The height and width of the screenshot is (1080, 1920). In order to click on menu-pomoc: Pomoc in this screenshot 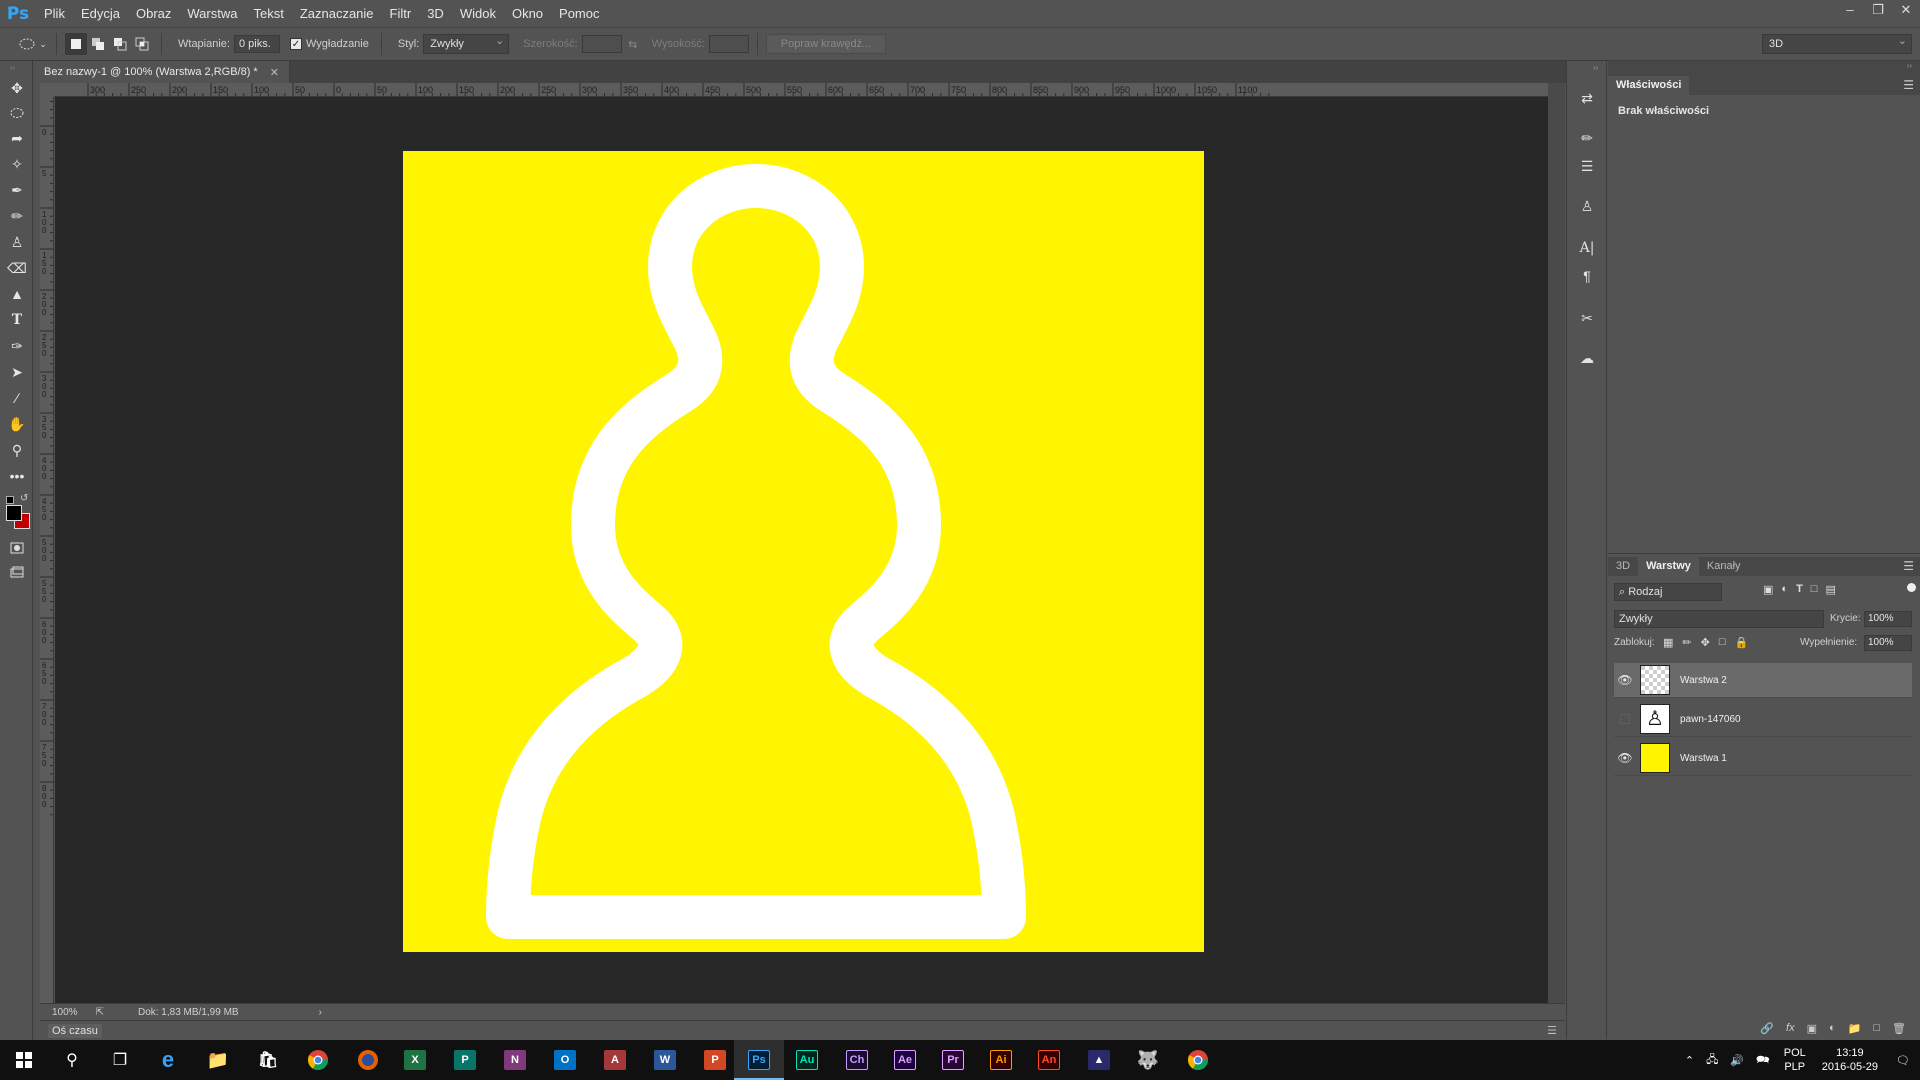, I will do `click(579, 13)`.